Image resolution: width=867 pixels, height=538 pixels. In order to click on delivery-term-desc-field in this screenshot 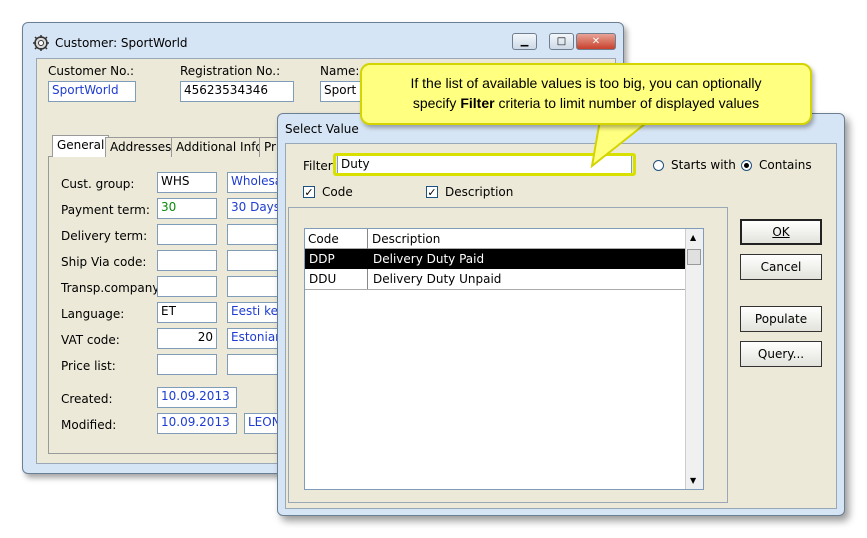, I will do `click(253, 234)`.